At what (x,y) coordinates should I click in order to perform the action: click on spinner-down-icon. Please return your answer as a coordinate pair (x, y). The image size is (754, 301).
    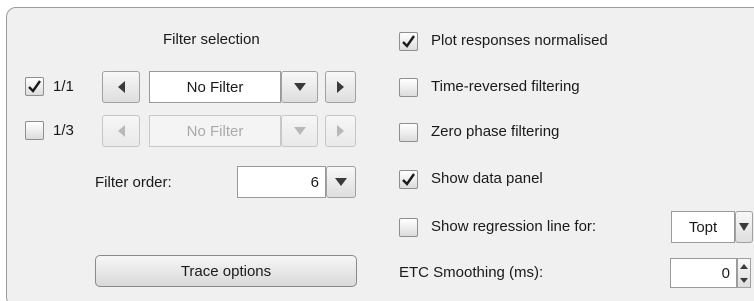
    Looking at the image, I should click on (744, 280).